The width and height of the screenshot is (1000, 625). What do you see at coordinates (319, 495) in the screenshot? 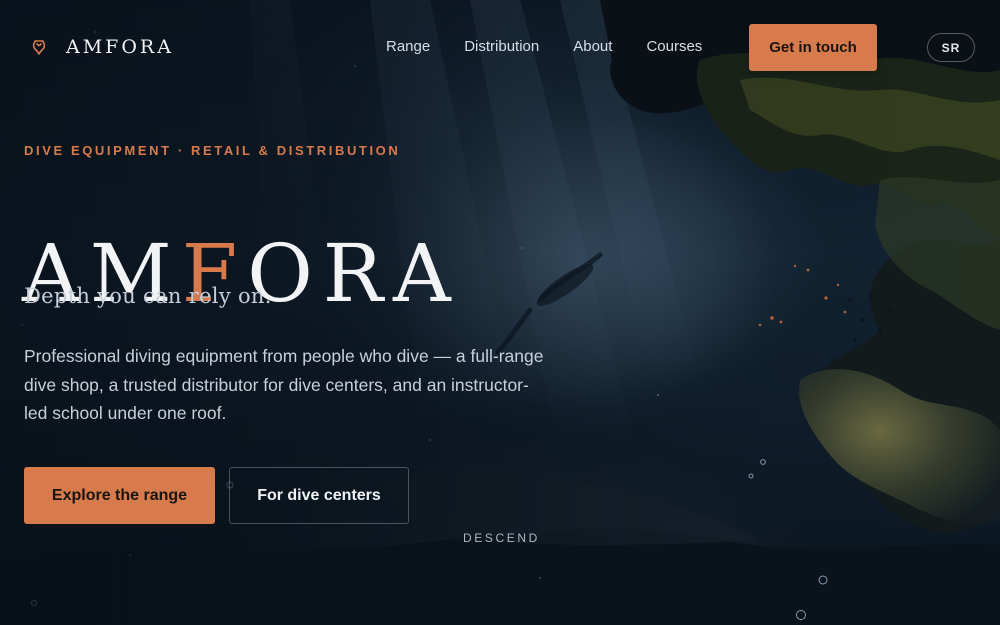
I see `dive-centers-button: For dive centers` at bounding box center [319, 495].